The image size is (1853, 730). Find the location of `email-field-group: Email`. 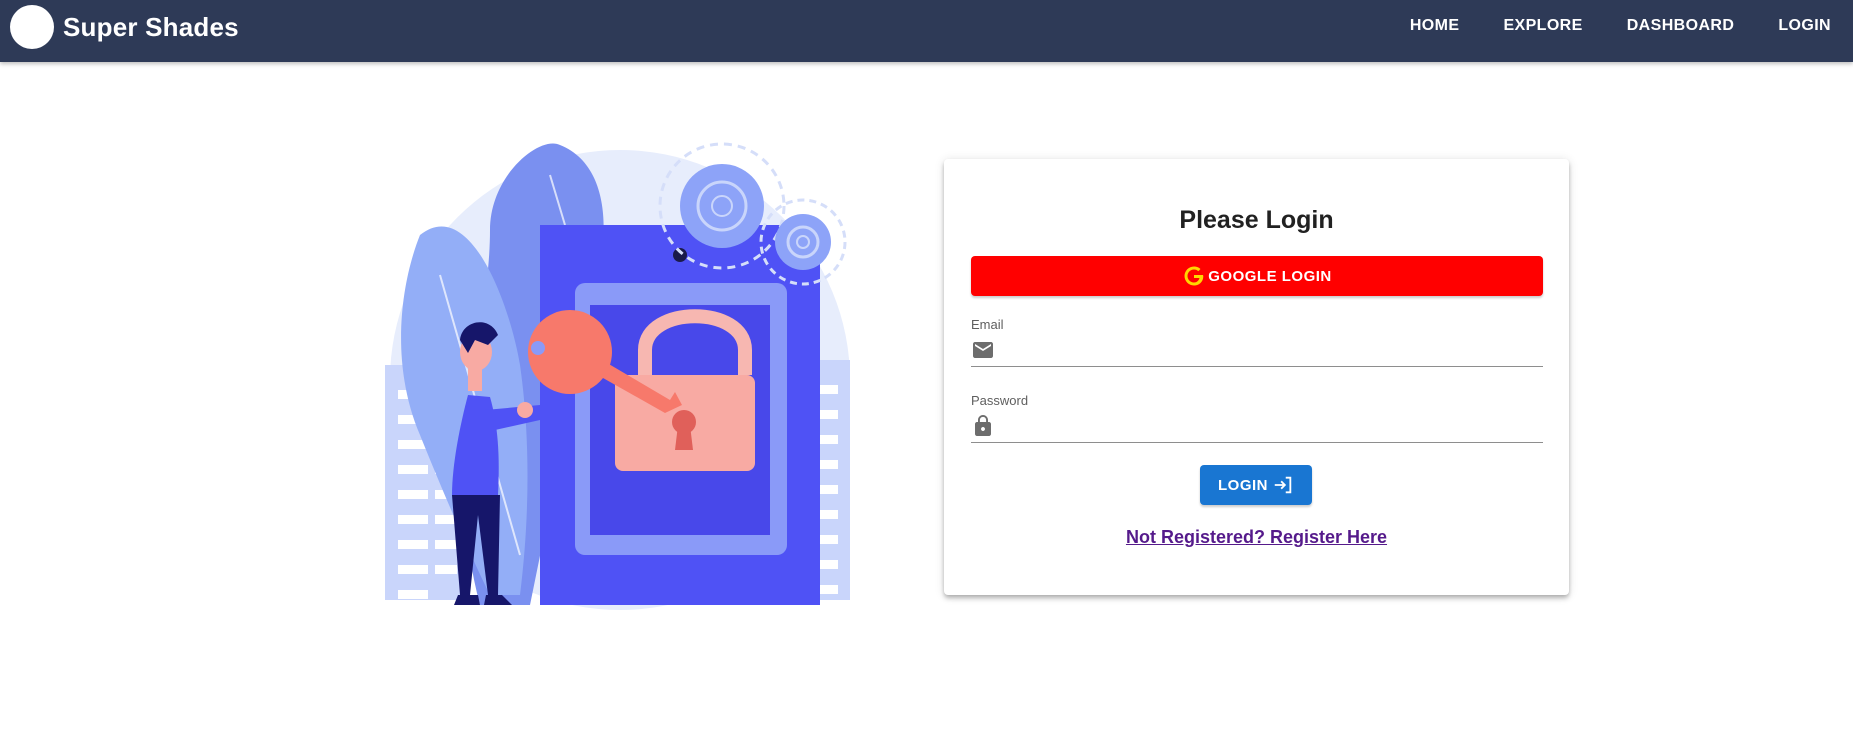

email-field-group: Email is located at coordinates (1257, 342).